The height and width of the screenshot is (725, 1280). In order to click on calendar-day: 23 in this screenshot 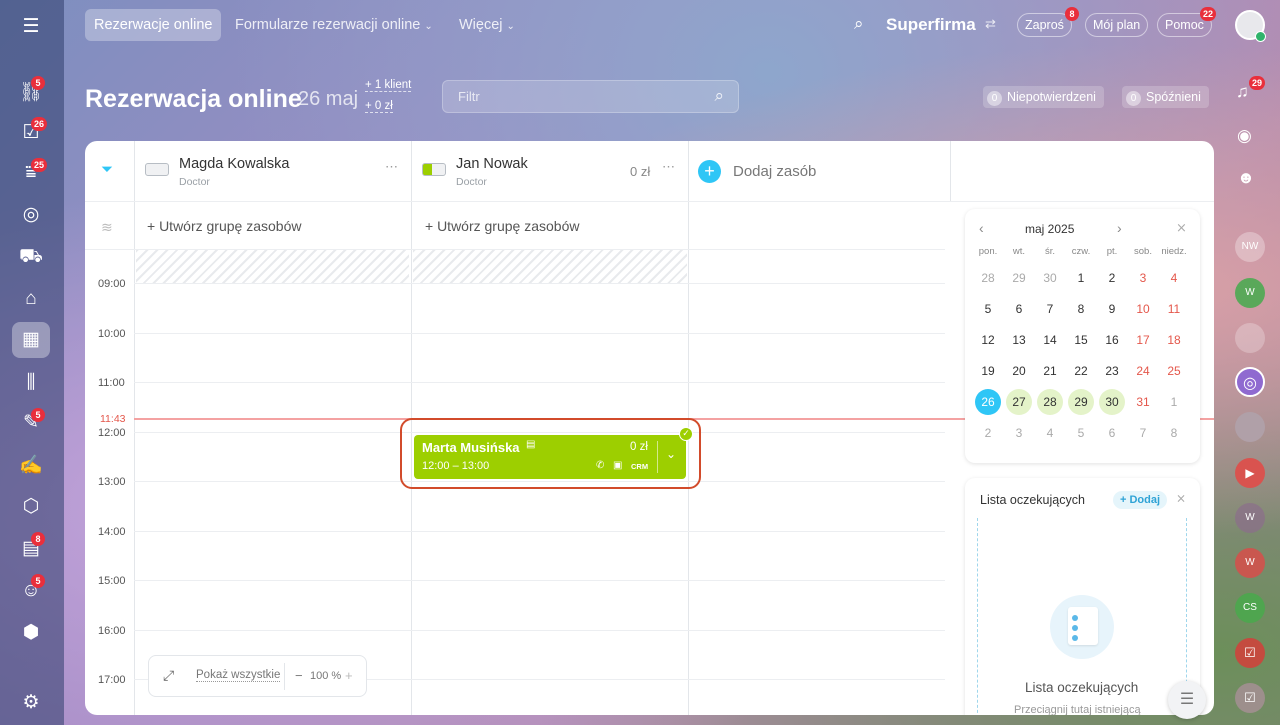, I will do `click(1112, 371)`.